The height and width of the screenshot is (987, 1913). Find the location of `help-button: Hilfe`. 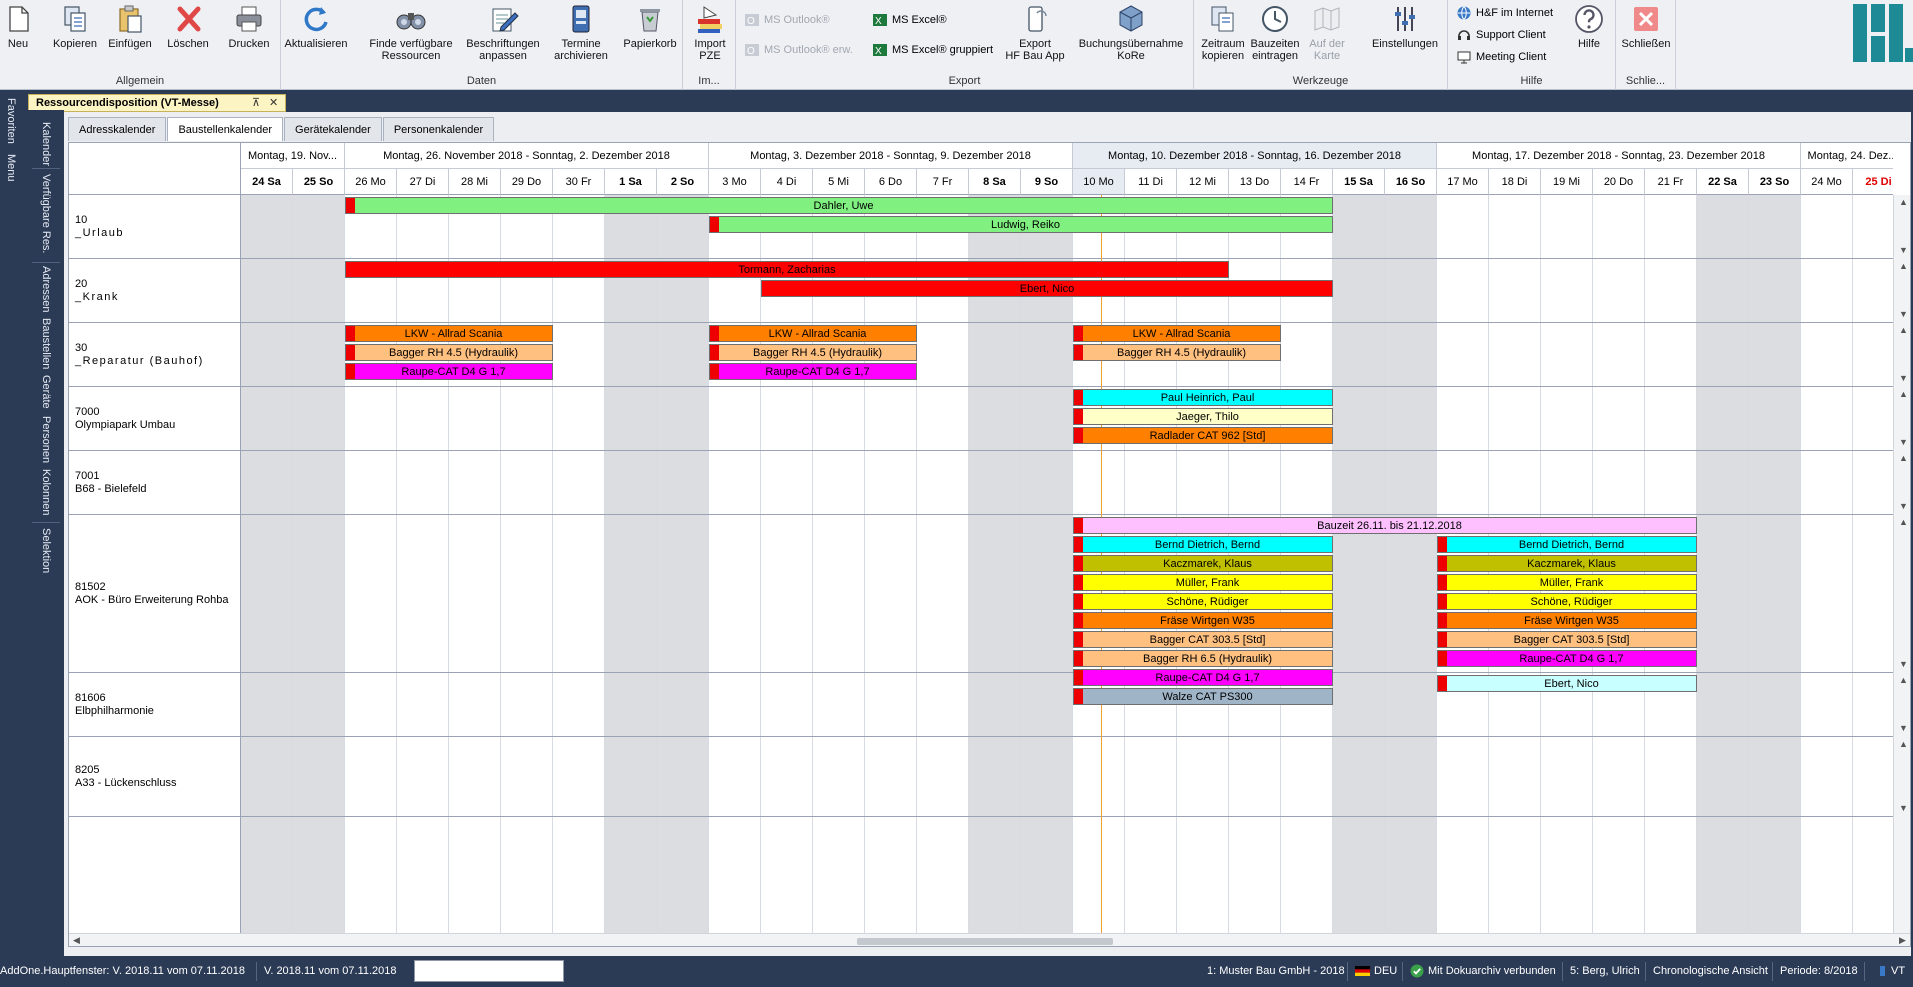

help-button: Hilfe is located at coordinates (1589, 36).